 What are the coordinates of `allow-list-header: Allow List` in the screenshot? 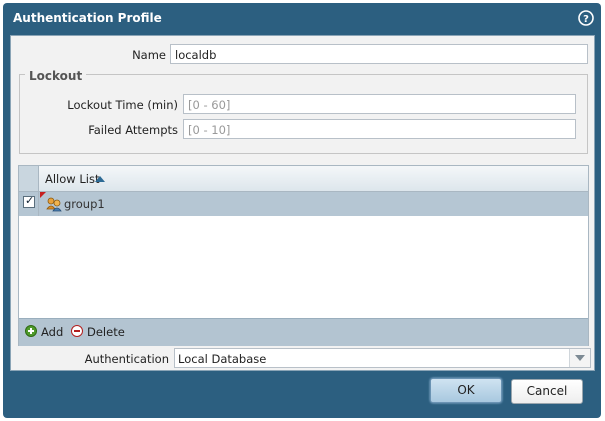 It's located at (303, 179).